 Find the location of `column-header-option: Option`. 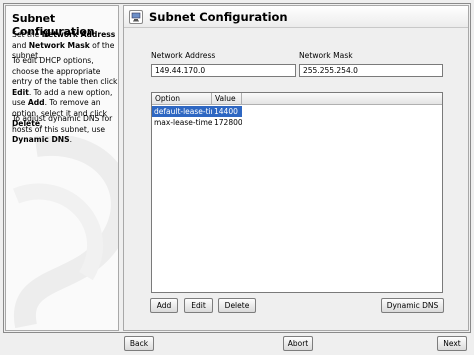

column-header-option: Option is located at coordinates (182, 99).